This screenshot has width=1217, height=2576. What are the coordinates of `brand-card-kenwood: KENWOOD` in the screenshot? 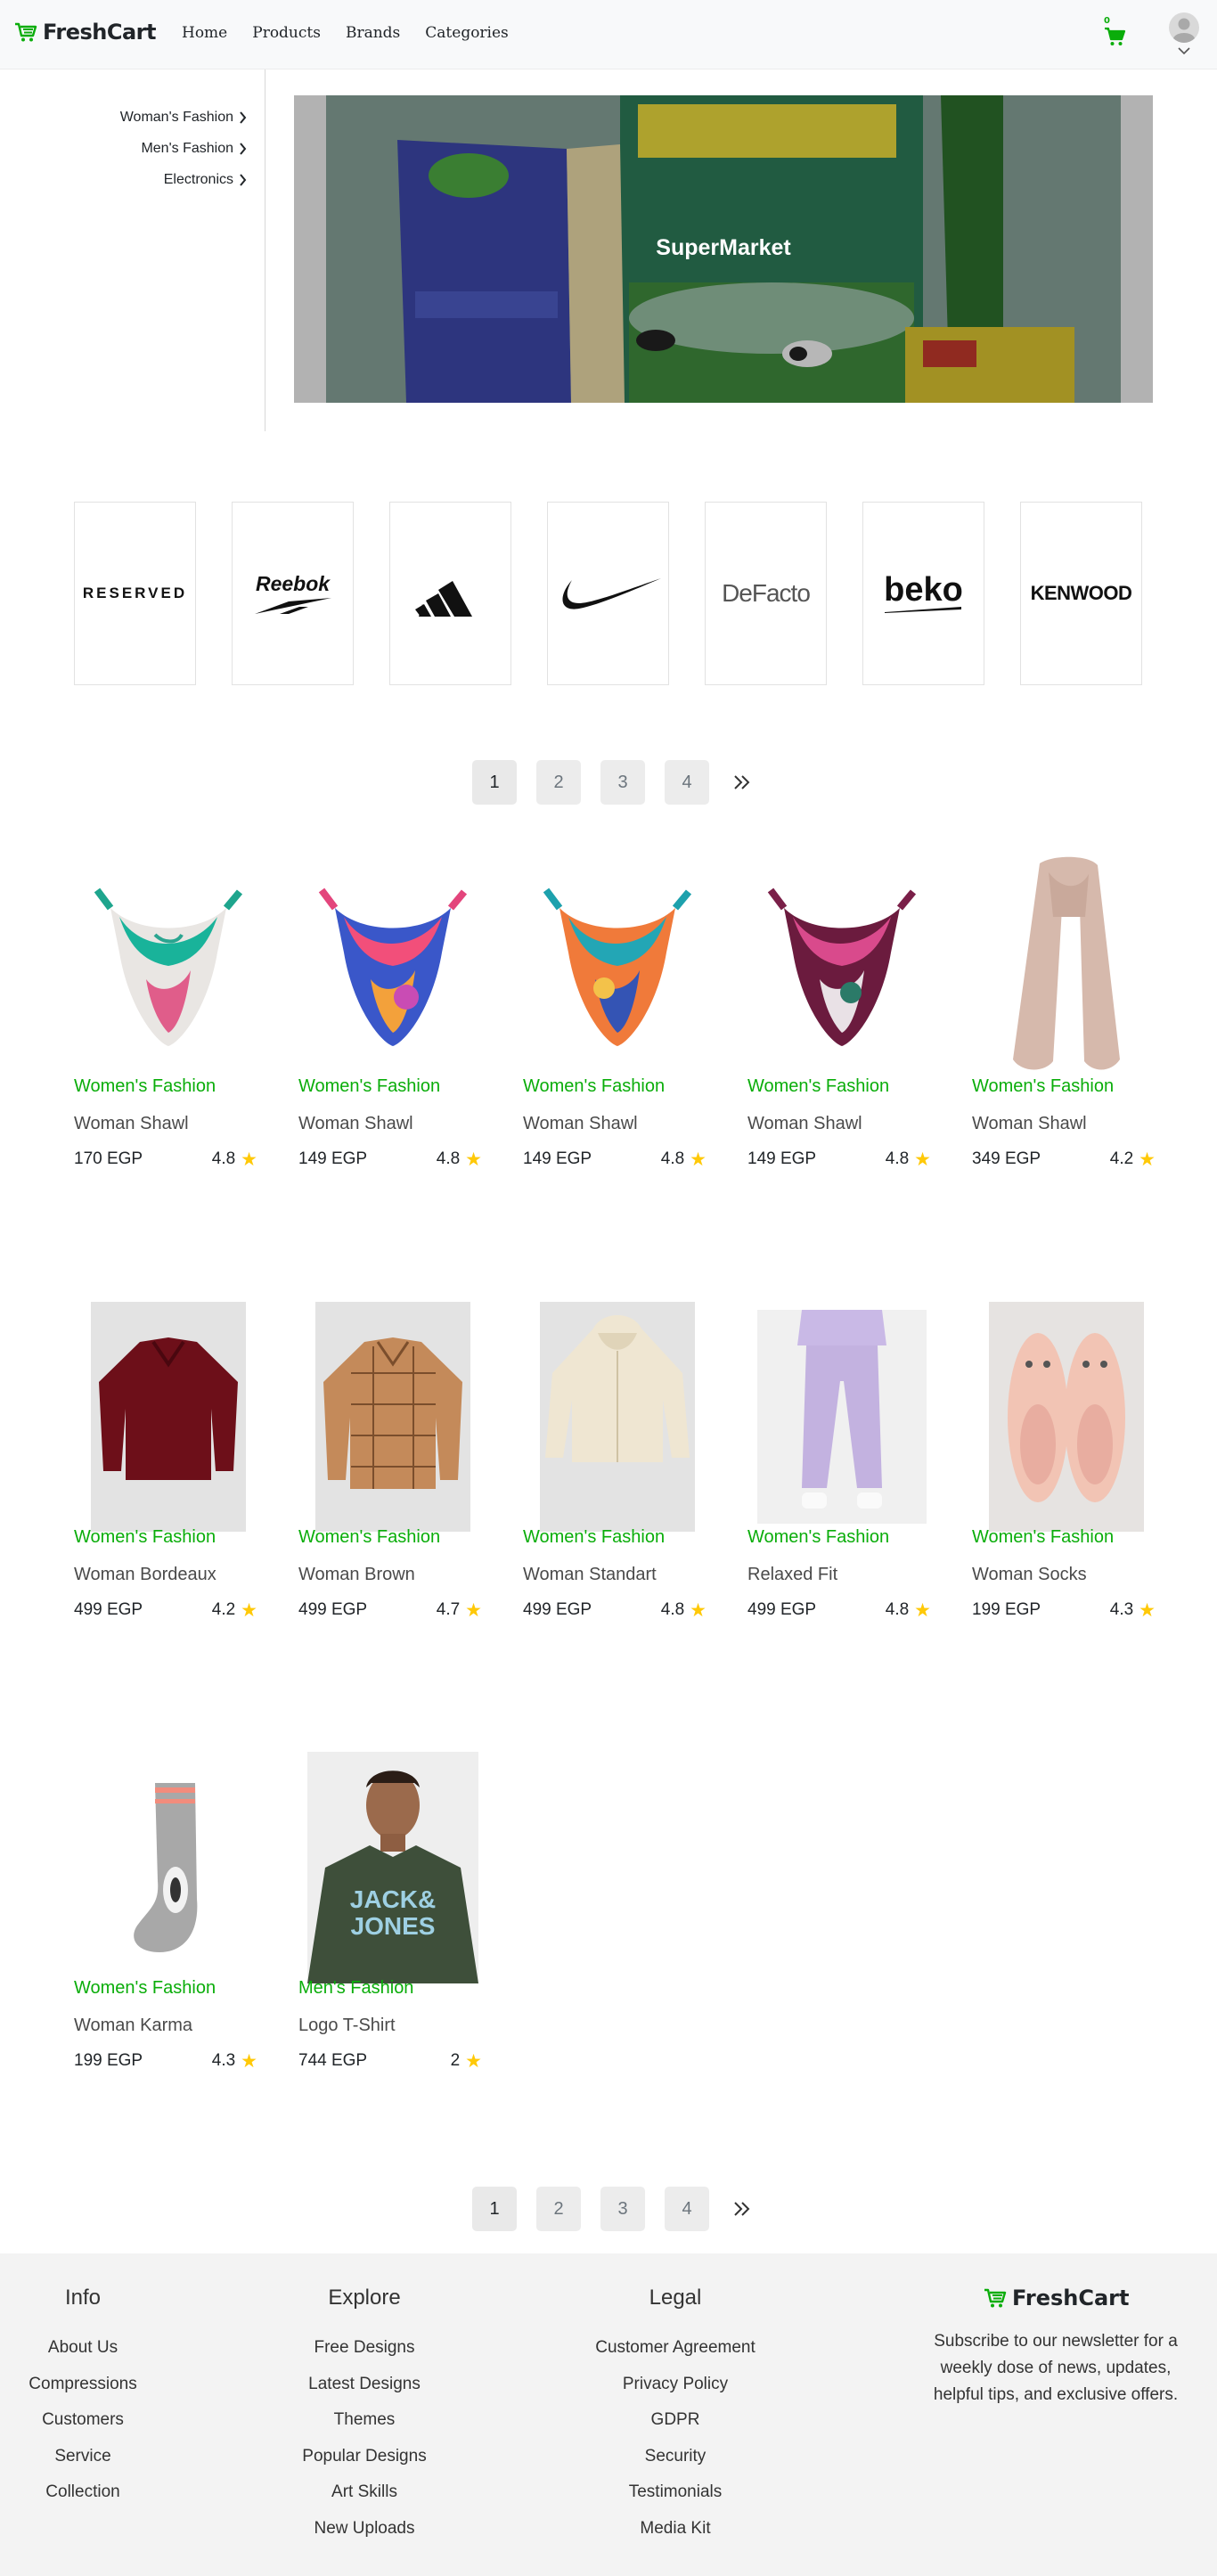 It's located at (1081, 593).